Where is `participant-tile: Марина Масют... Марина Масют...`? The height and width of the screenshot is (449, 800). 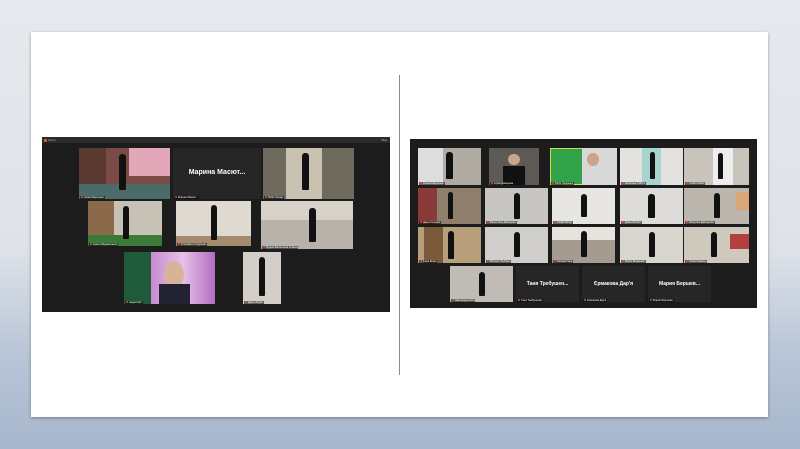 participant-tile: Марина Масют... Марина Масют... is located at coordinates (217, 173).